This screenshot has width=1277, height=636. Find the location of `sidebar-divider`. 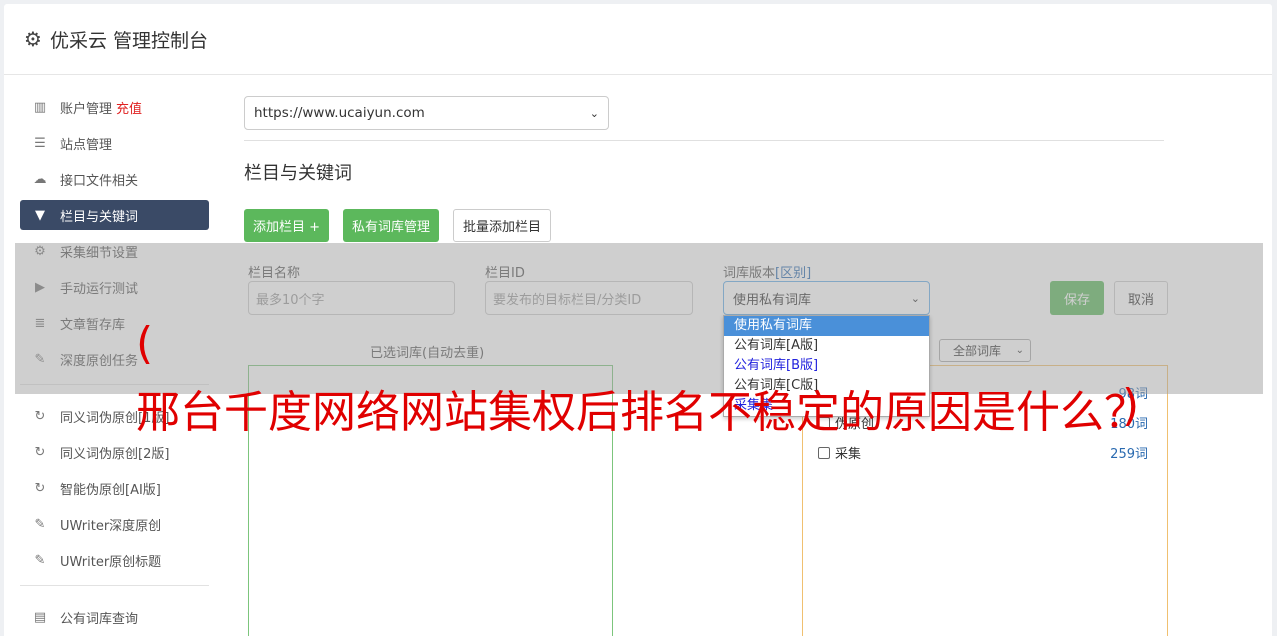

sidebar-divider is located at coordinates (114, 585).